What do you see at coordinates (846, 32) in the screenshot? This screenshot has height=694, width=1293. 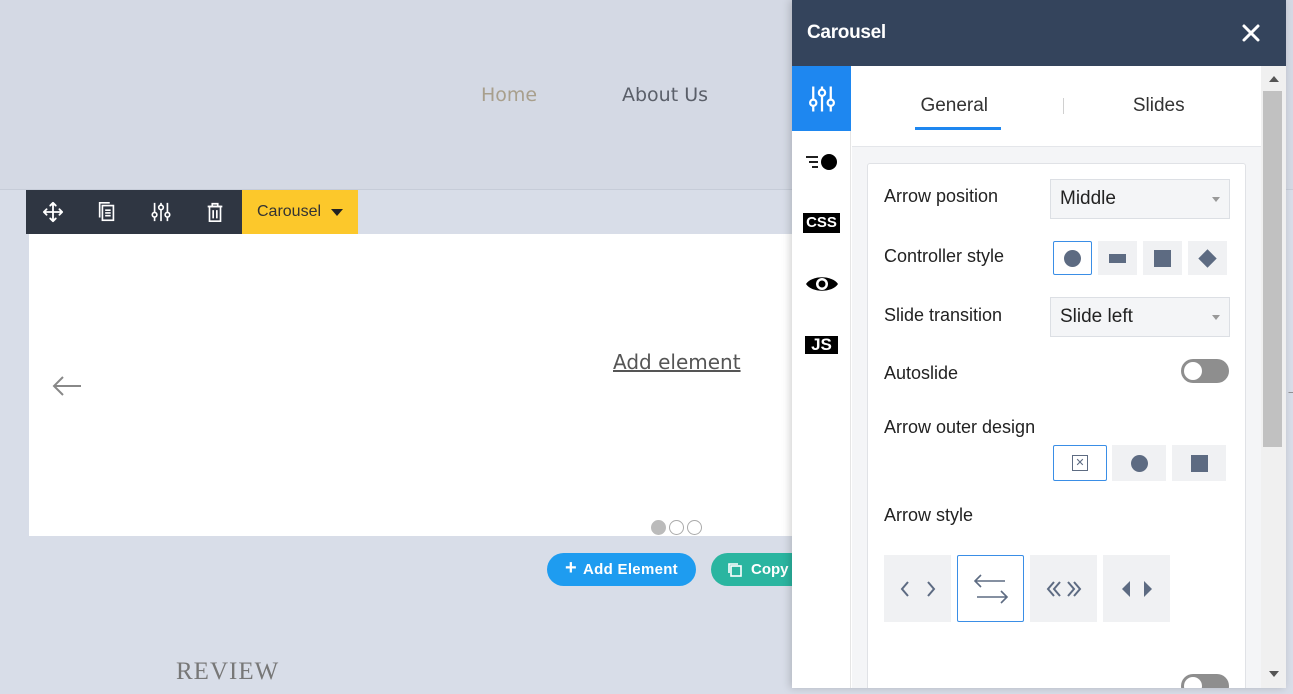 I see `panel-title: Carousel` at bounding box center [846, 32].